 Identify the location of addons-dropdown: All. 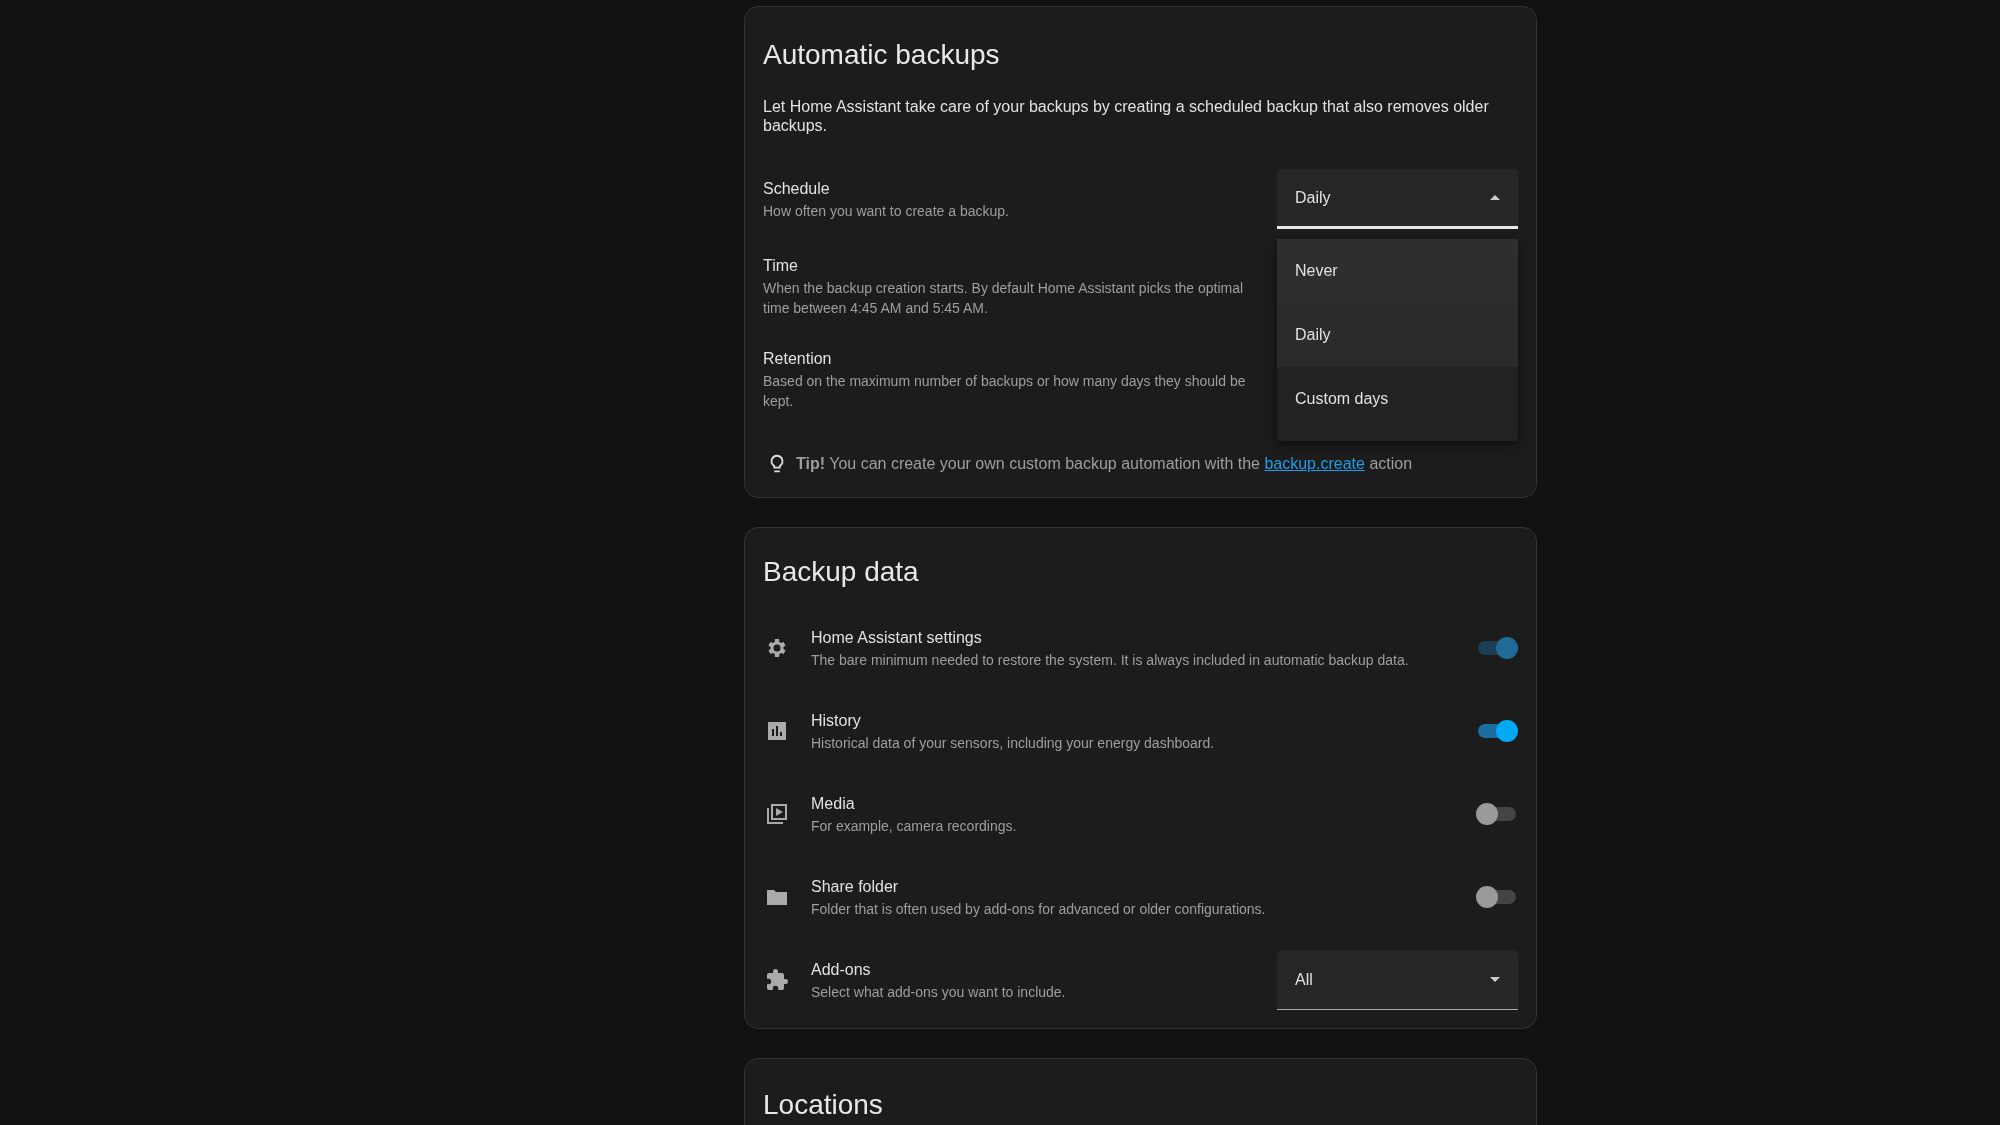
(1397, 980).